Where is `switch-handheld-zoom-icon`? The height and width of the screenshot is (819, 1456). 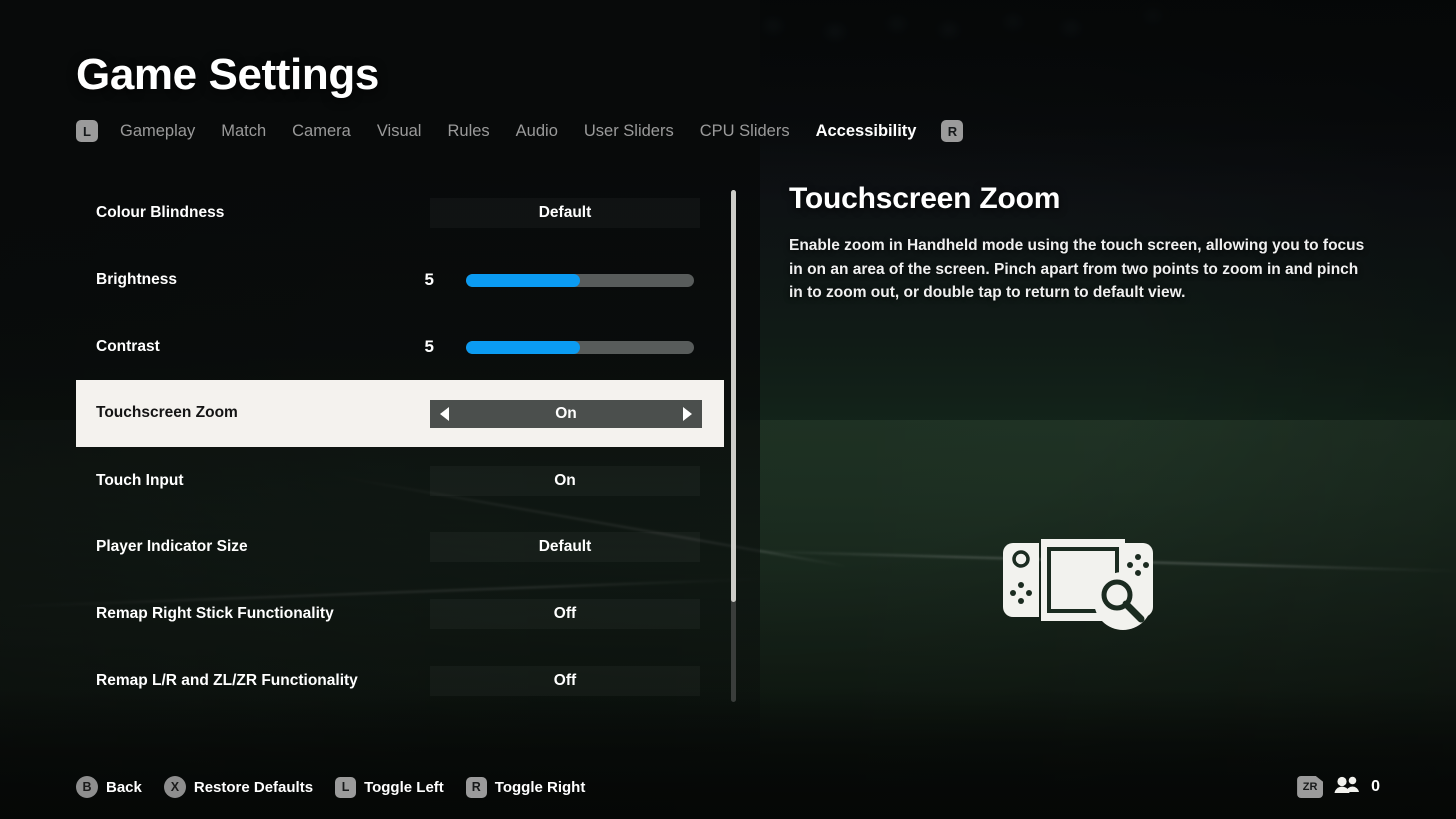
switch-handheld-zoom-icon is located at coordinates (1082, 580).